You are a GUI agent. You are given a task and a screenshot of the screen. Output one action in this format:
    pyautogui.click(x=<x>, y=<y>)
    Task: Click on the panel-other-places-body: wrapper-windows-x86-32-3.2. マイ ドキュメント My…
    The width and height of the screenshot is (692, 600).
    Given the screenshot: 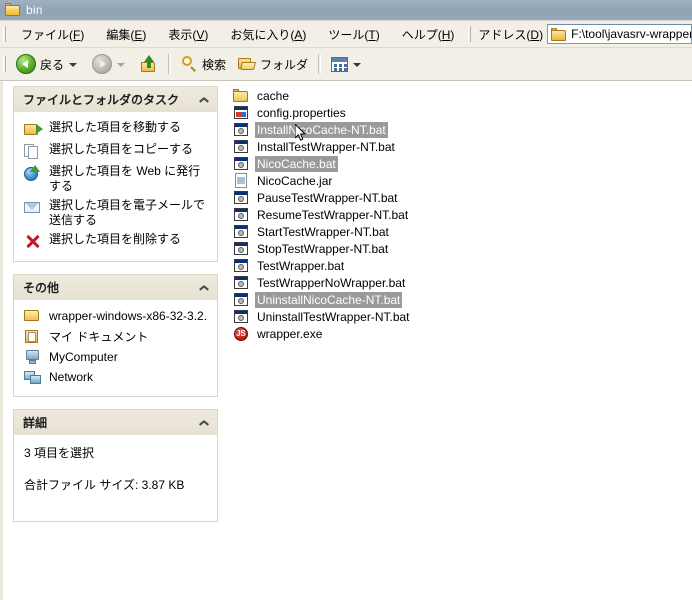 What is the action you would take?
    pyautogui.click(x=115, y=348)
    